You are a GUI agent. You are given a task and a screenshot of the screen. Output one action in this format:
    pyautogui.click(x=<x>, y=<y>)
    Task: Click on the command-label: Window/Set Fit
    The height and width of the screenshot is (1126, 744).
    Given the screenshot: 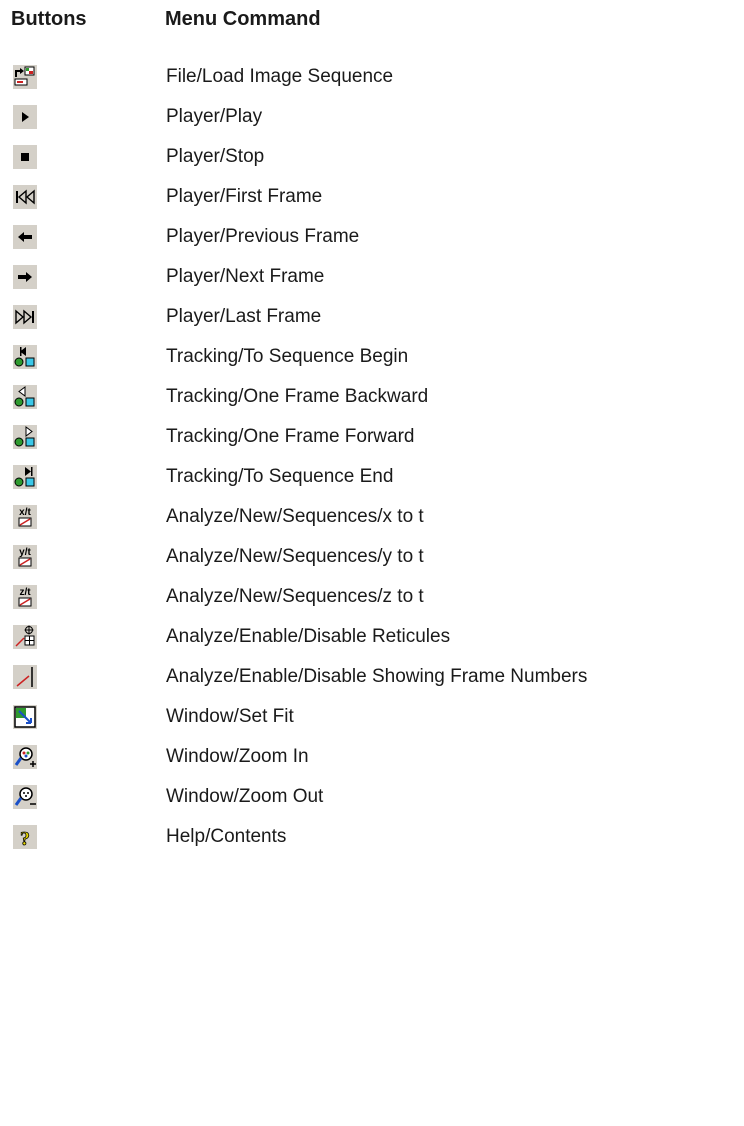 What is the action you would take?
    pyautogui.click(x=230, y=716)
    